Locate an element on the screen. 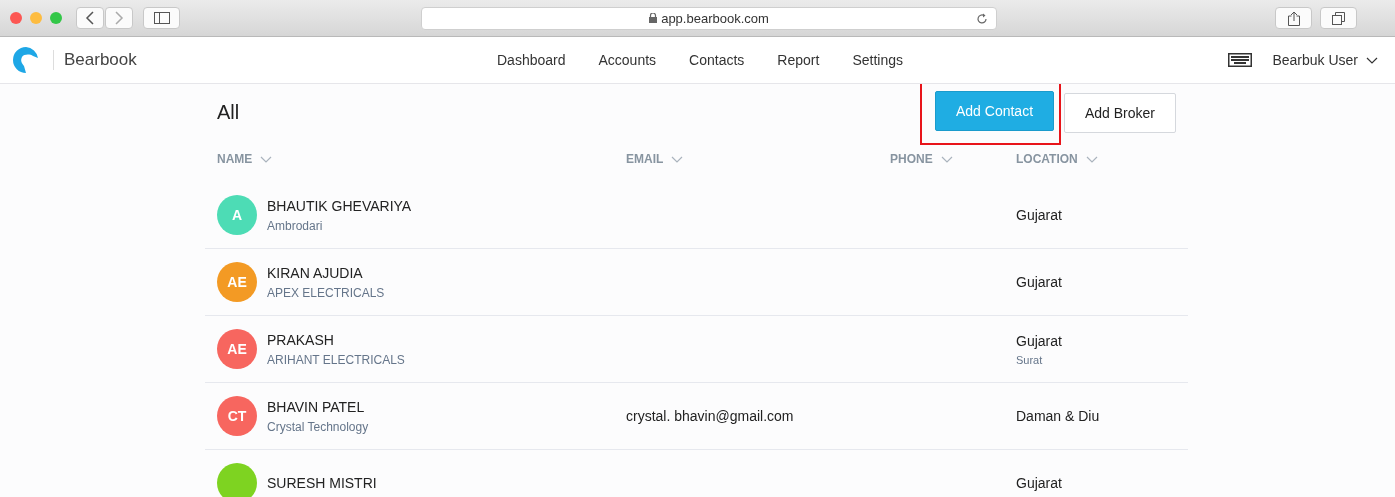 Image resolution: width=1395 pixels, height=497 pixels. tabs-icon is located at coordinates (1338, 18).